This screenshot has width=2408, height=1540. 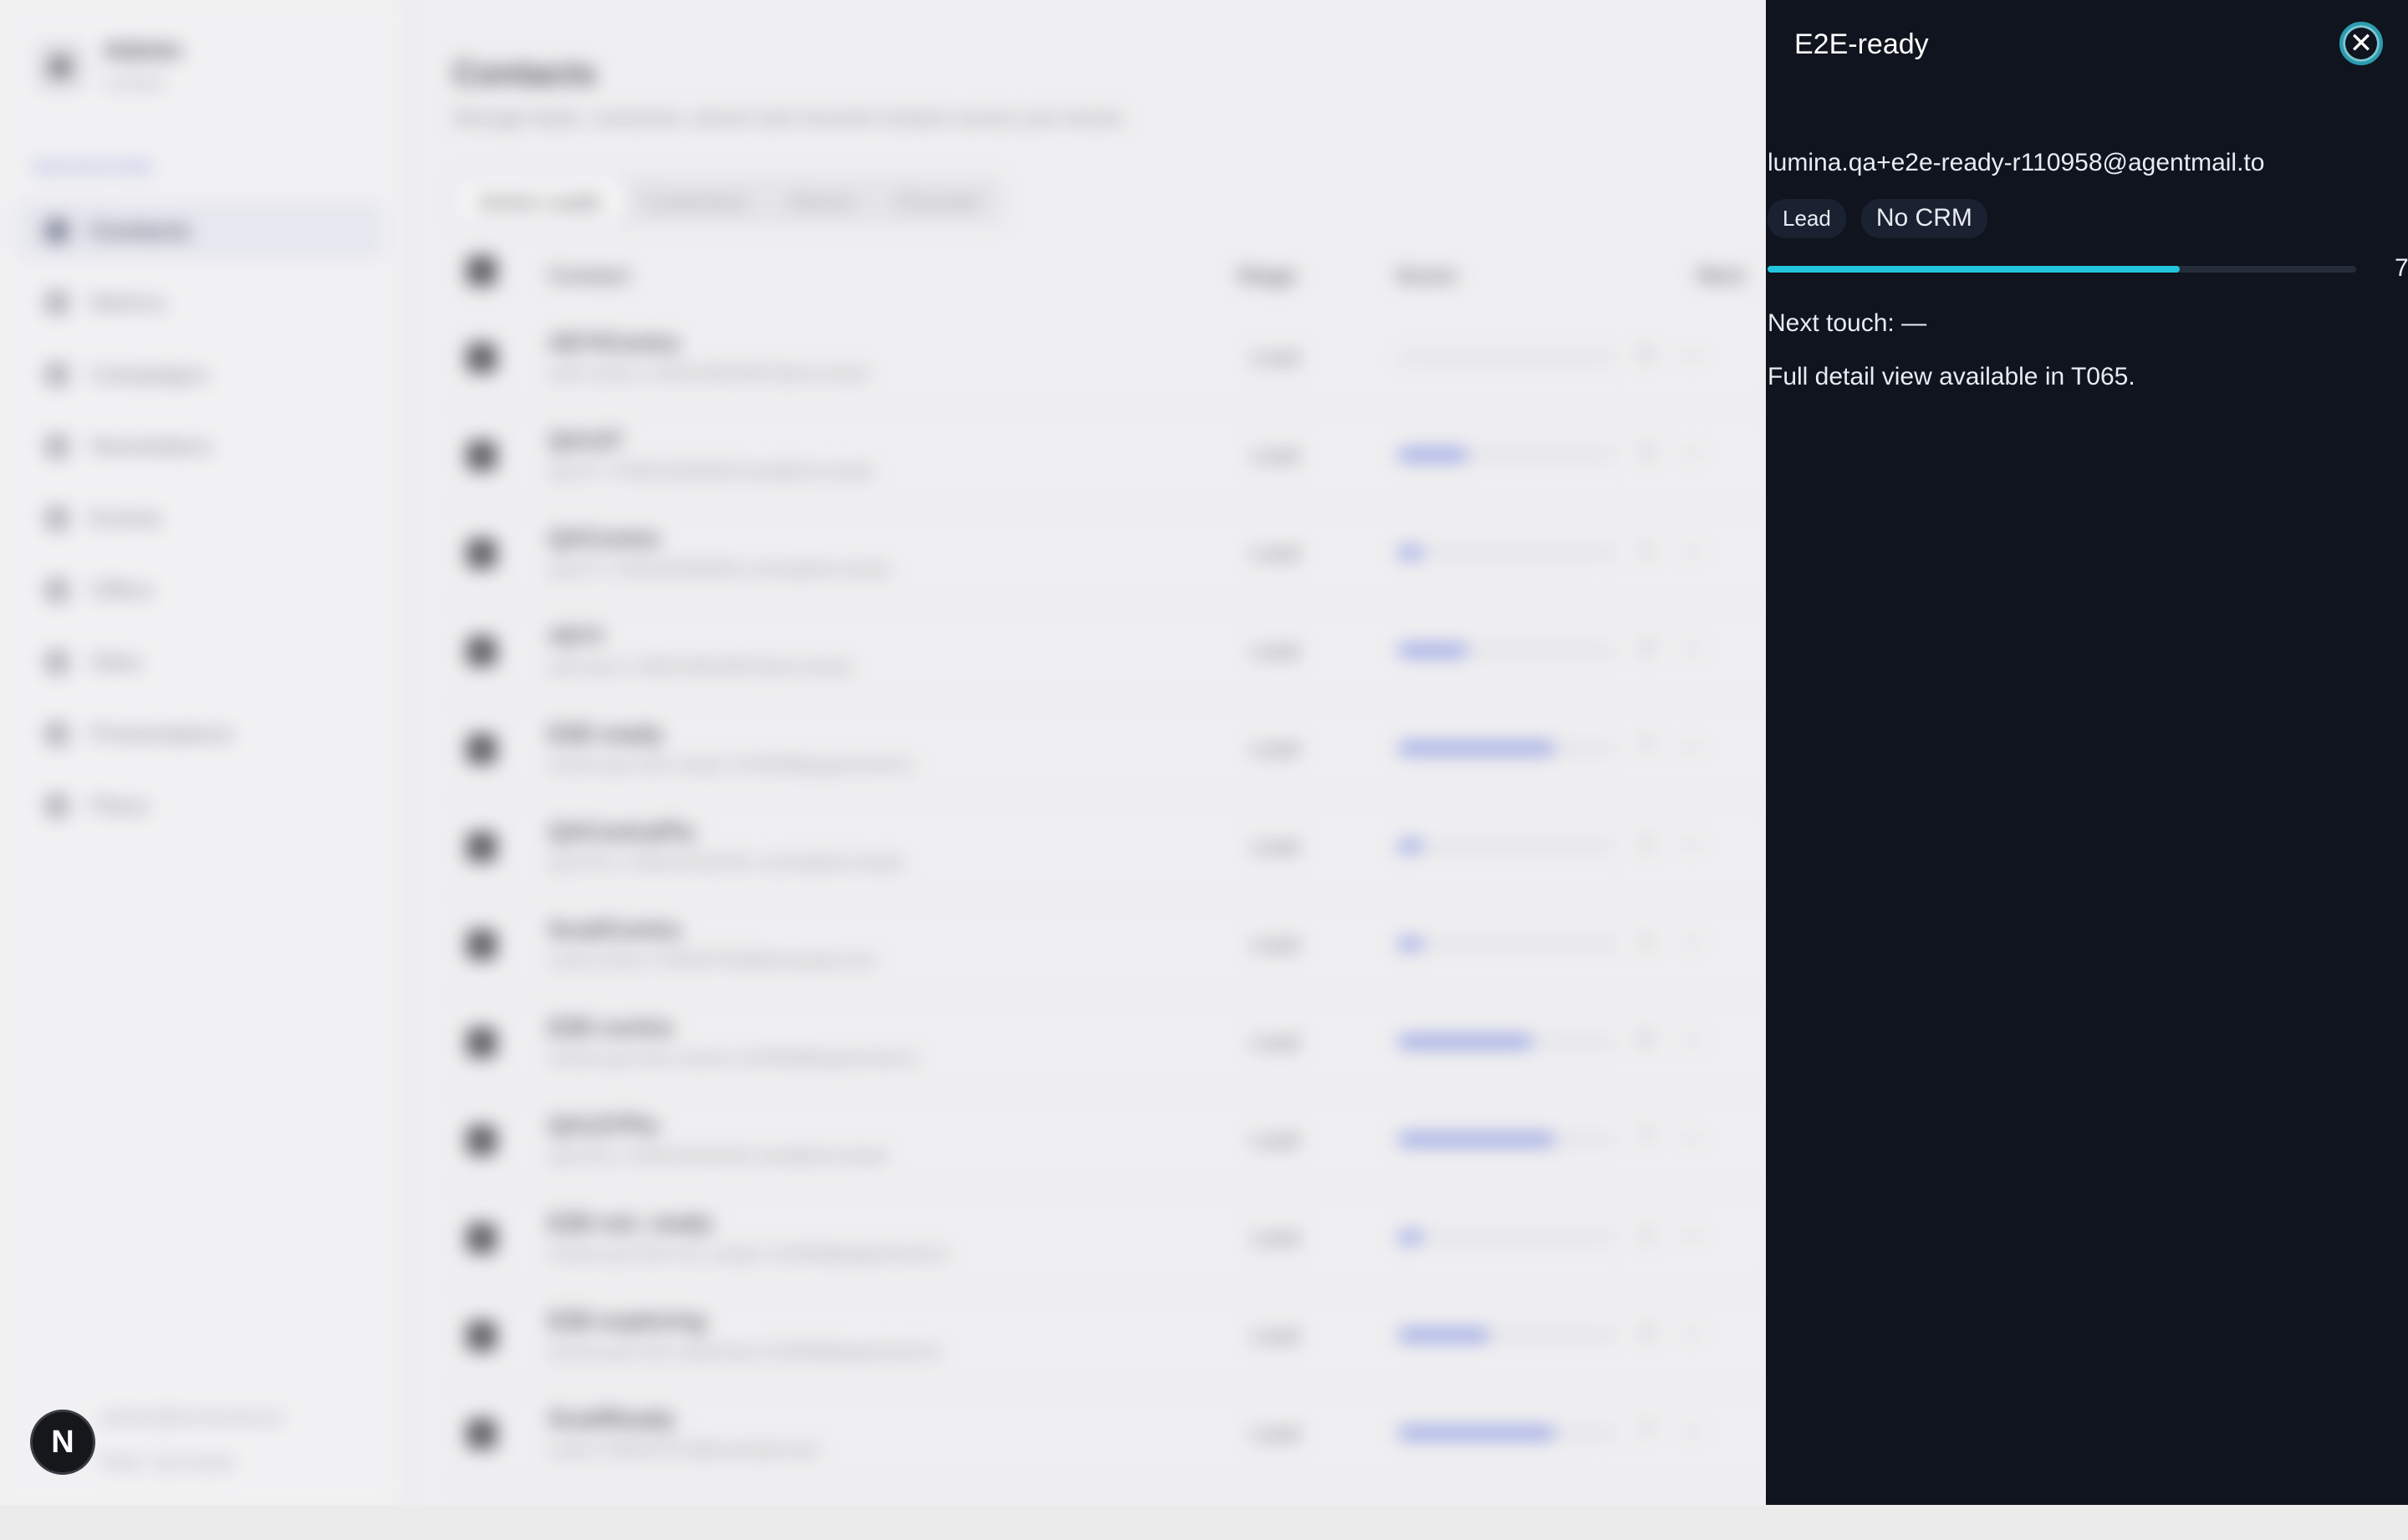 What do you see at coordinates (62, 1442) in the screenshot?
I see `assistant-button: N` at bounding box center [62, 1442].